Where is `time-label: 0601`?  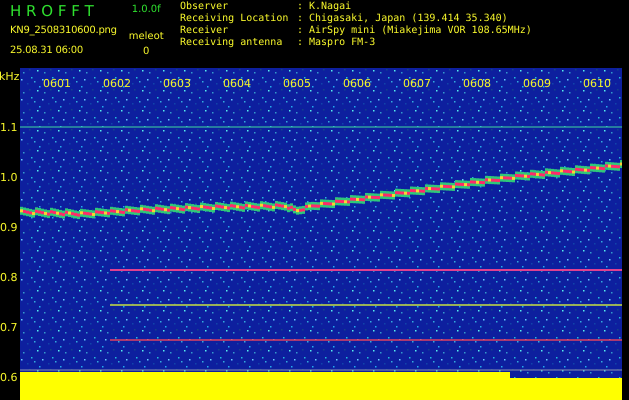 time-label: 0601 is located at coordinates (57, 83).